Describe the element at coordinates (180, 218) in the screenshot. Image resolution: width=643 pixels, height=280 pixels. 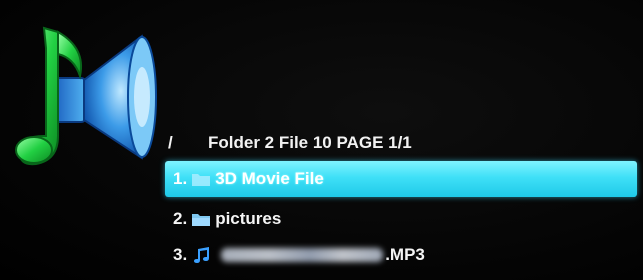
I see `item-number: 2.` at that location.